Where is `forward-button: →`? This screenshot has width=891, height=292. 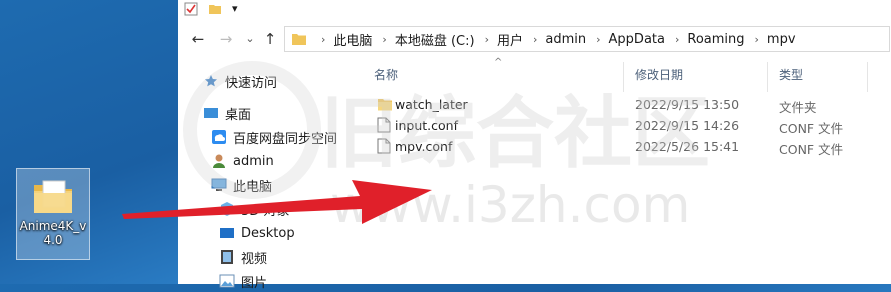 forward-button: → is located at coordinates (226, 39).